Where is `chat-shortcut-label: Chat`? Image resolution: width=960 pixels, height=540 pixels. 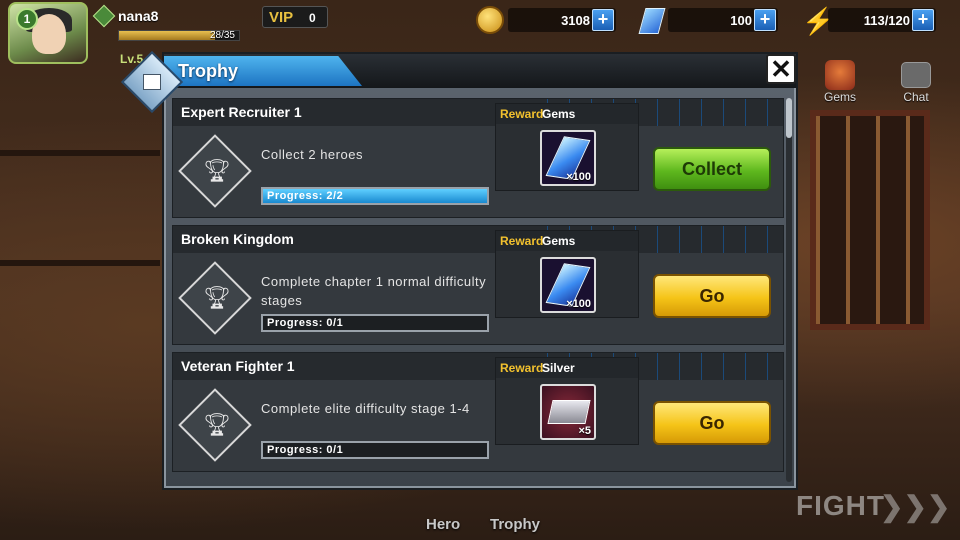 chat-shortcut-label: Chat is located at coordinates (916, 97).